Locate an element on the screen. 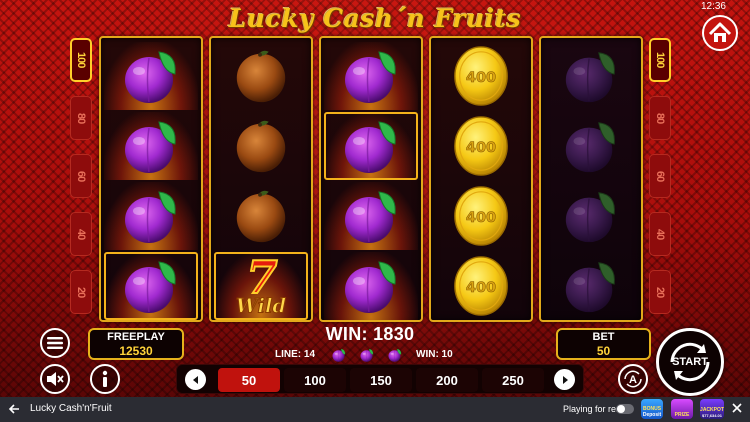 This screenshot has height=422, width=750. start-label: START is located at coordinates (690, 362).